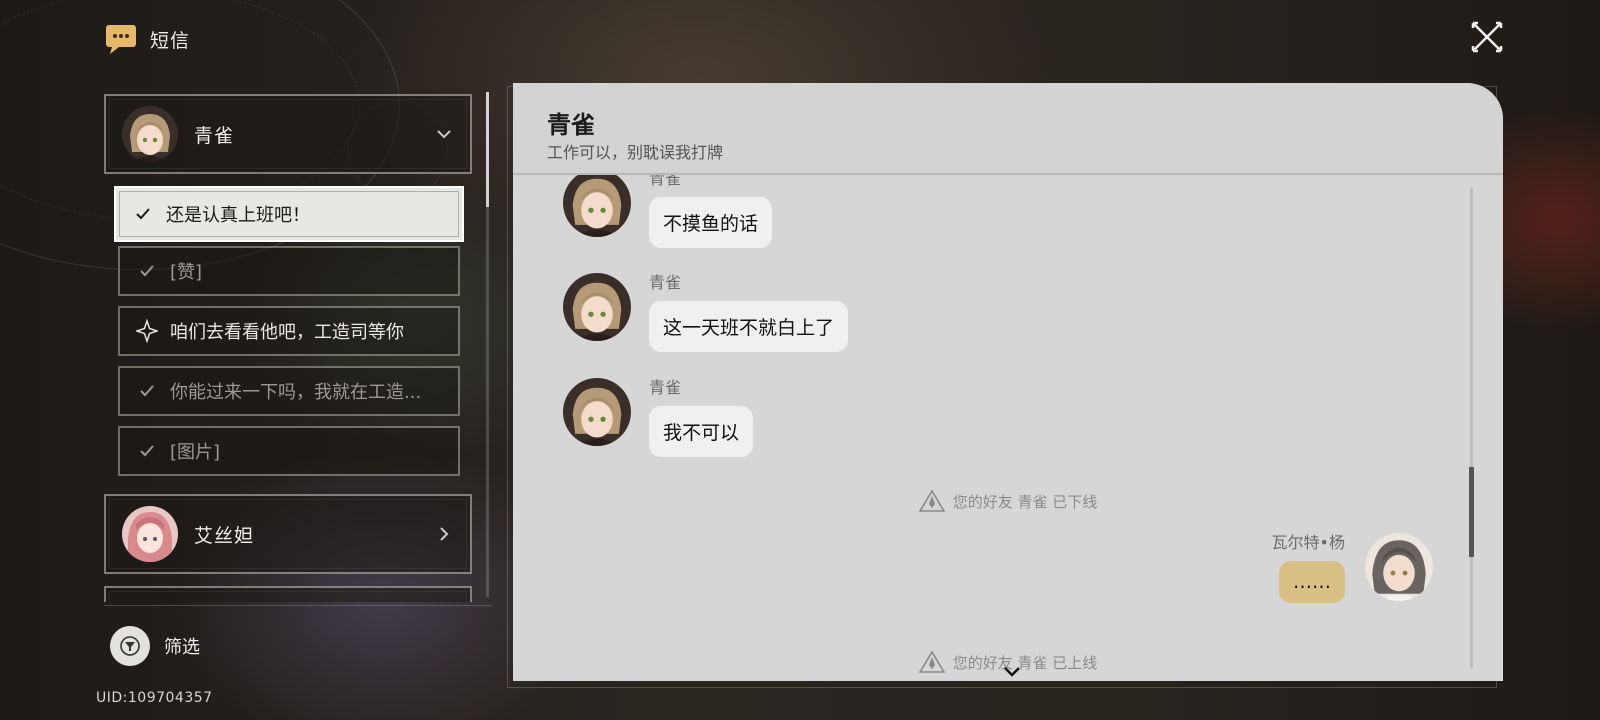  What do you see at coordinates (147, 331) in the screenshot?
I see `mission-star-icon` at bounding box center [147, 331].